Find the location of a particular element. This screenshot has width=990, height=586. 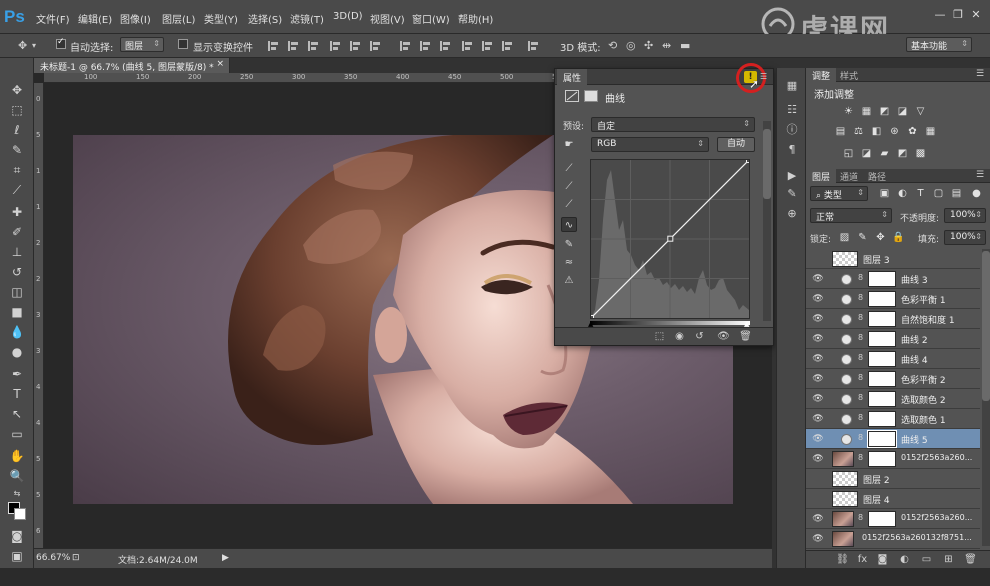

document-close-icon: × is located at coordinates (220, 64).